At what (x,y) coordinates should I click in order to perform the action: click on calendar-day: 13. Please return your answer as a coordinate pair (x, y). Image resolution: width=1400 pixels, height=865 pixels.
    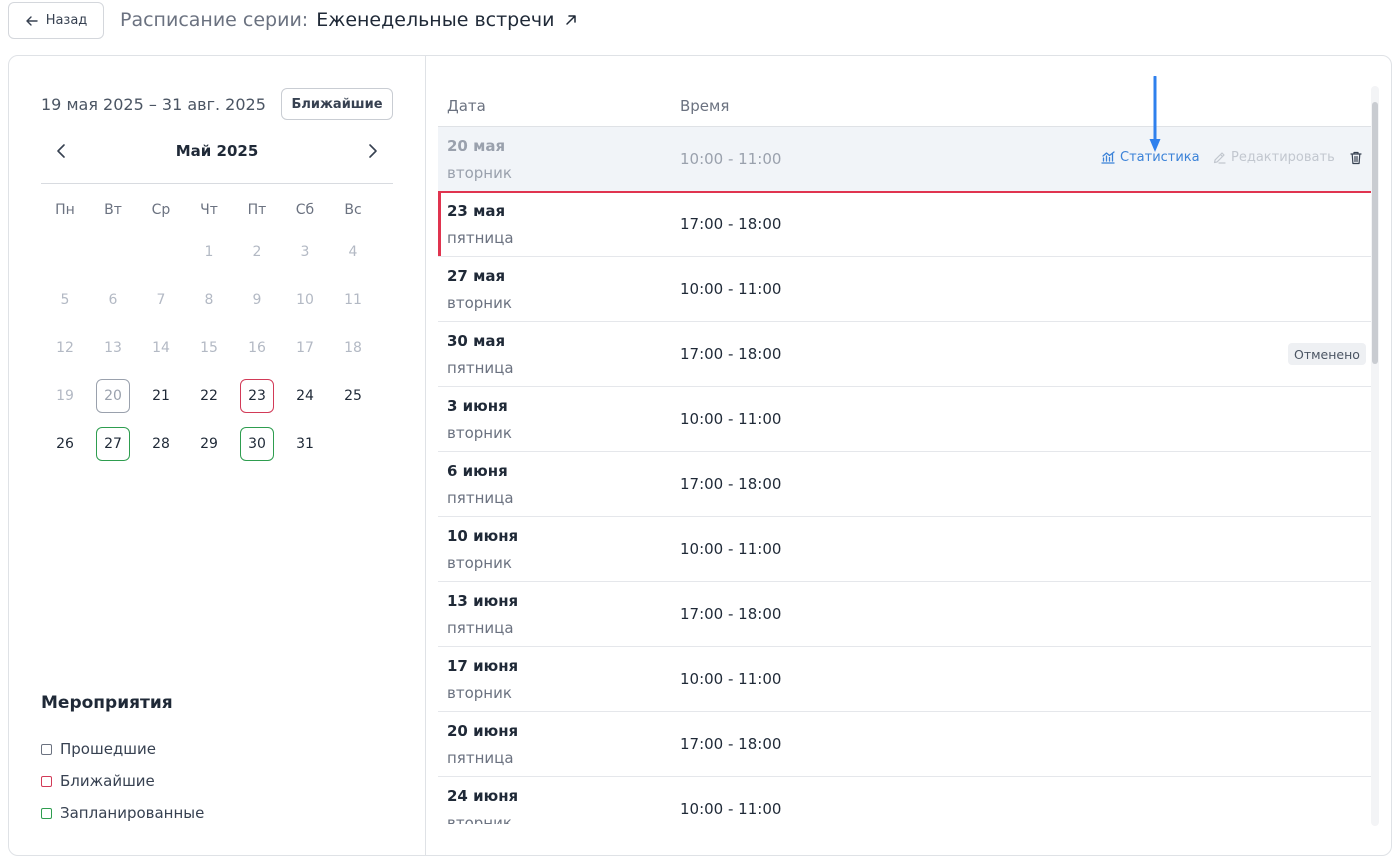
    Looking at the image, I should click on (113, 348).